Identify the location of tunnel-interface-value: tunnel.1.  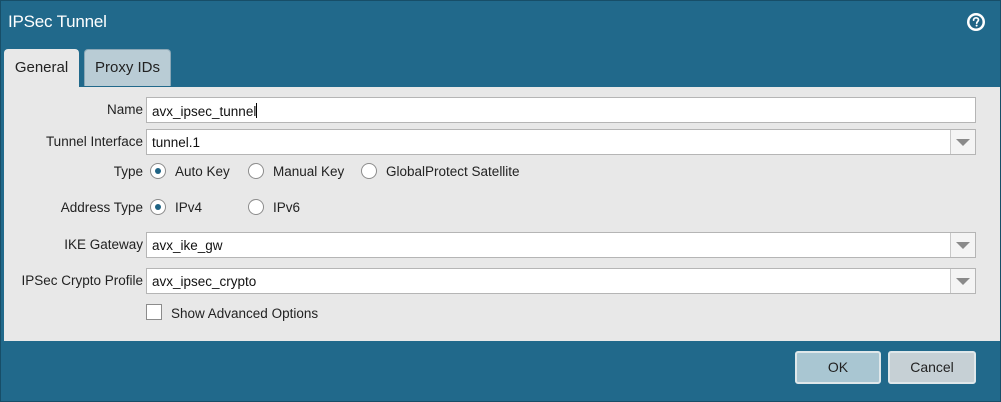
(176, 142).